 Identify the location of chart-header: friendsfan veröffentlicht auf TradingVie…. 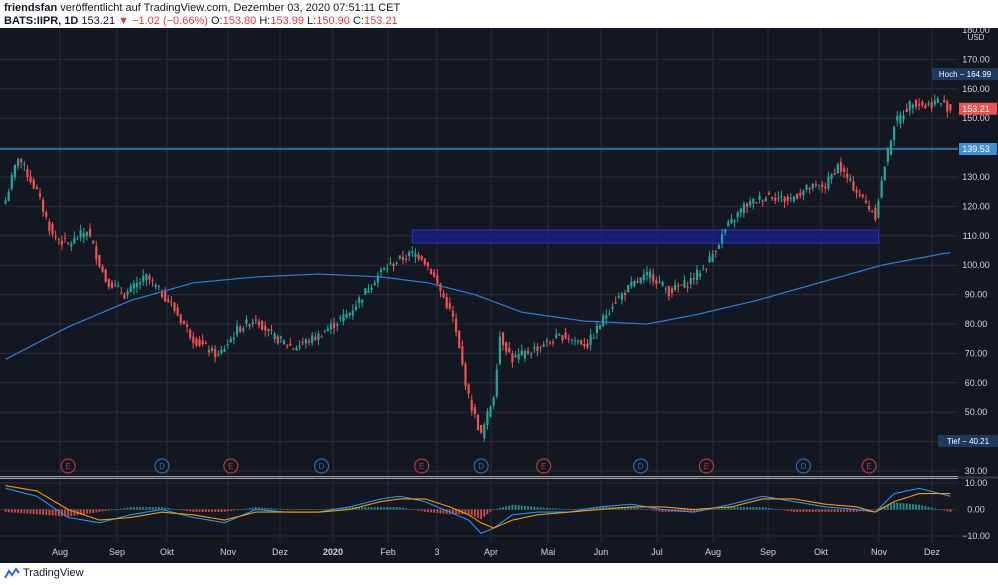
(499, 14).